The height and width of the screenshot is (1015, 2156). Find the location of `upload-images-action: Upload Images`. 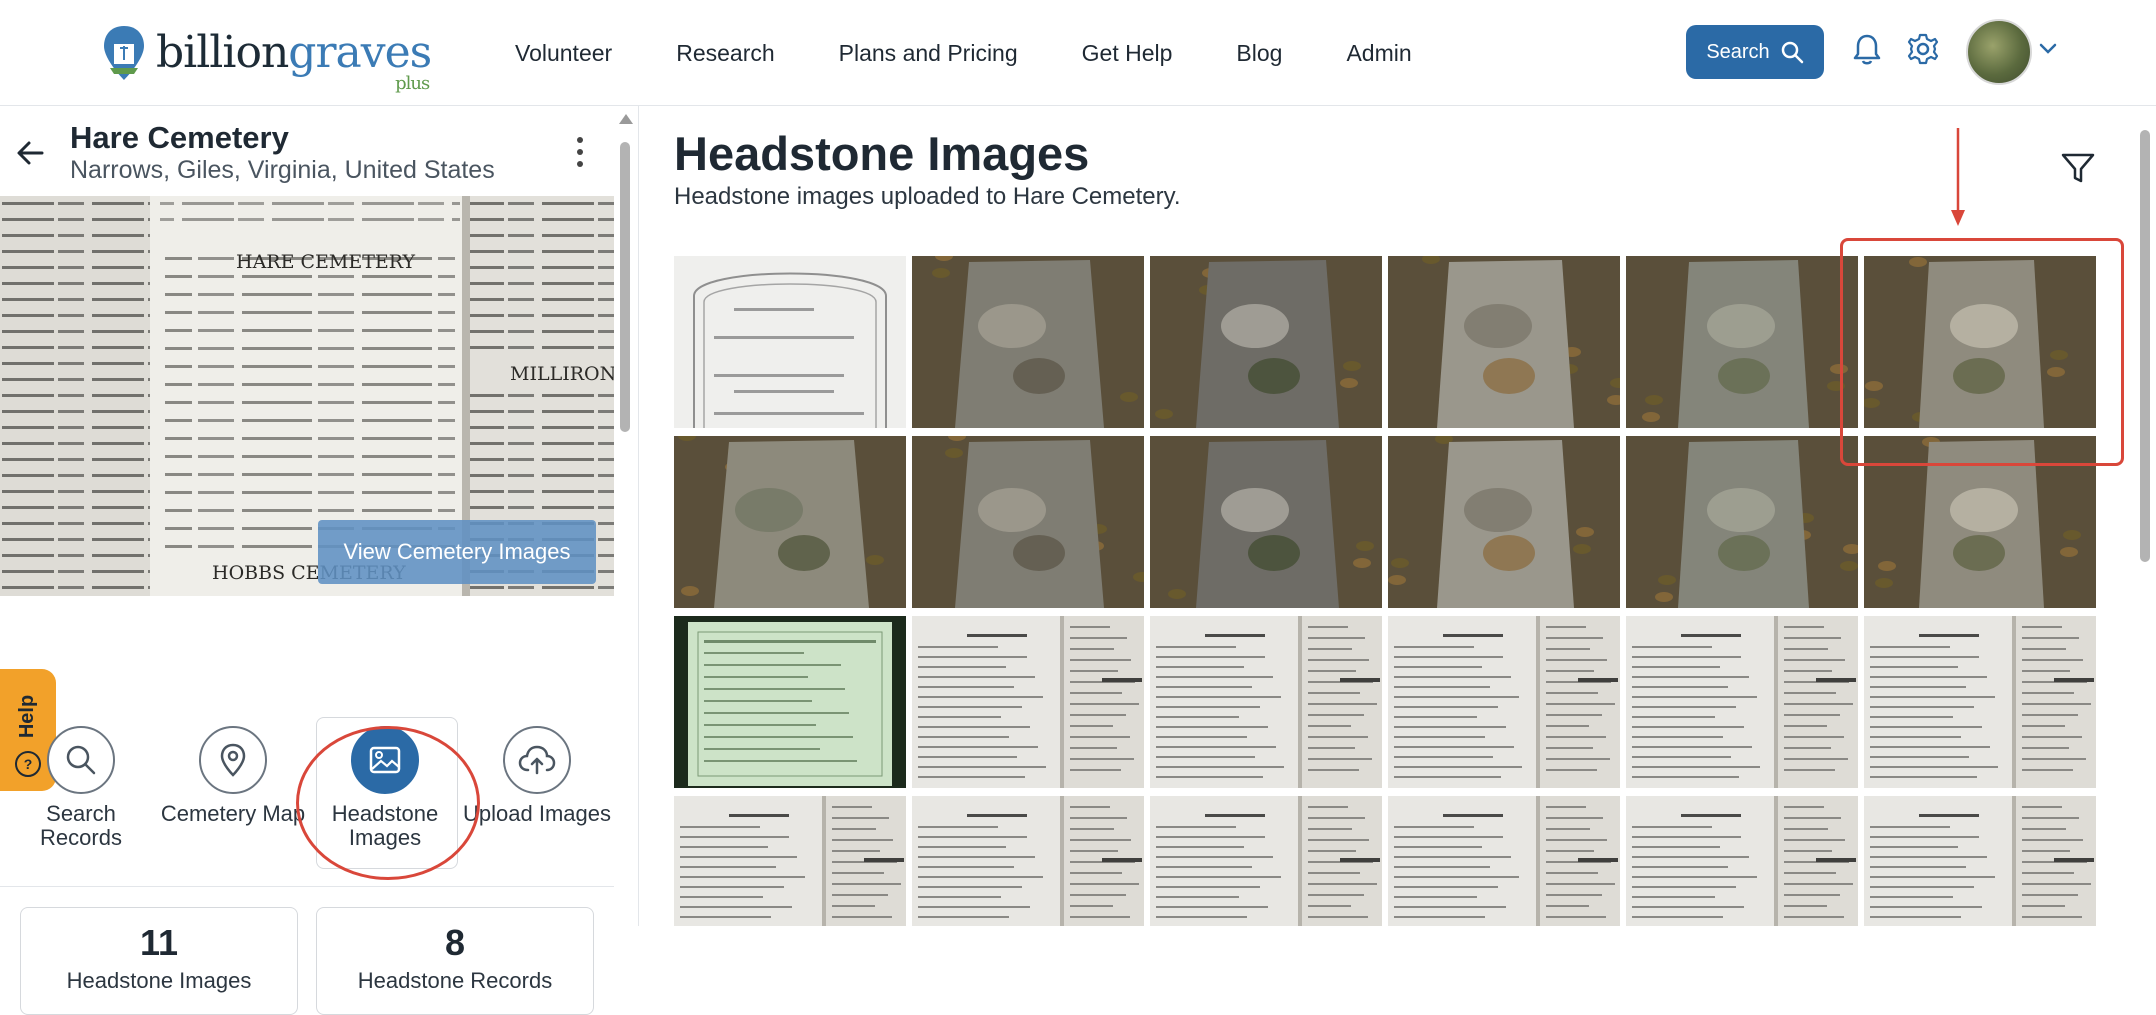

upload-images-action: Upload Images is located at coordinates (537, 776).